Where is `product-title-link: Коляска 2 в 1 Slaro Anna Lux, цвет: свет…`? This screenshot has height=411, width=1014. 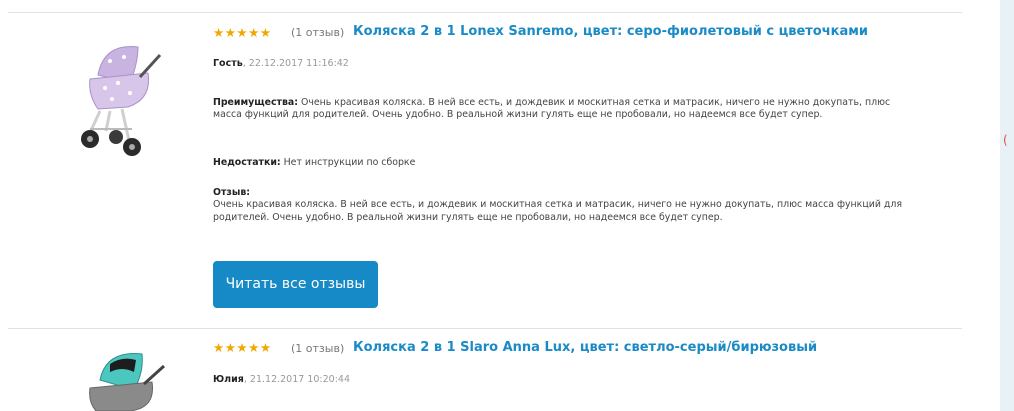
product-title-link: Коляска 2 в 1 Slaro Anna Lux, цвет: свет… is located at coordinates (585, 347).